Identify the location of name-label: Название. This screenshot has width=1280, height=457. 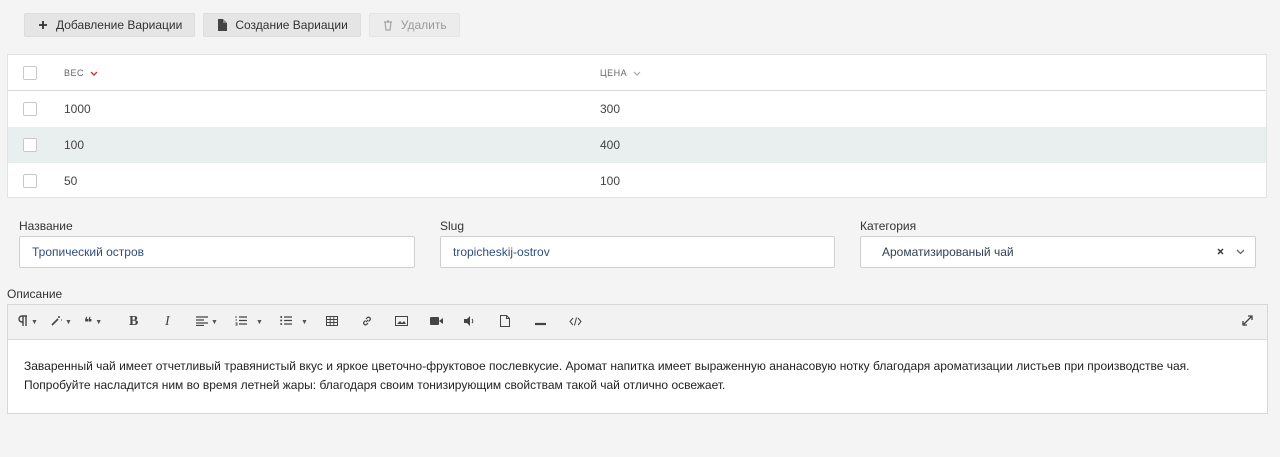
(46, 226).